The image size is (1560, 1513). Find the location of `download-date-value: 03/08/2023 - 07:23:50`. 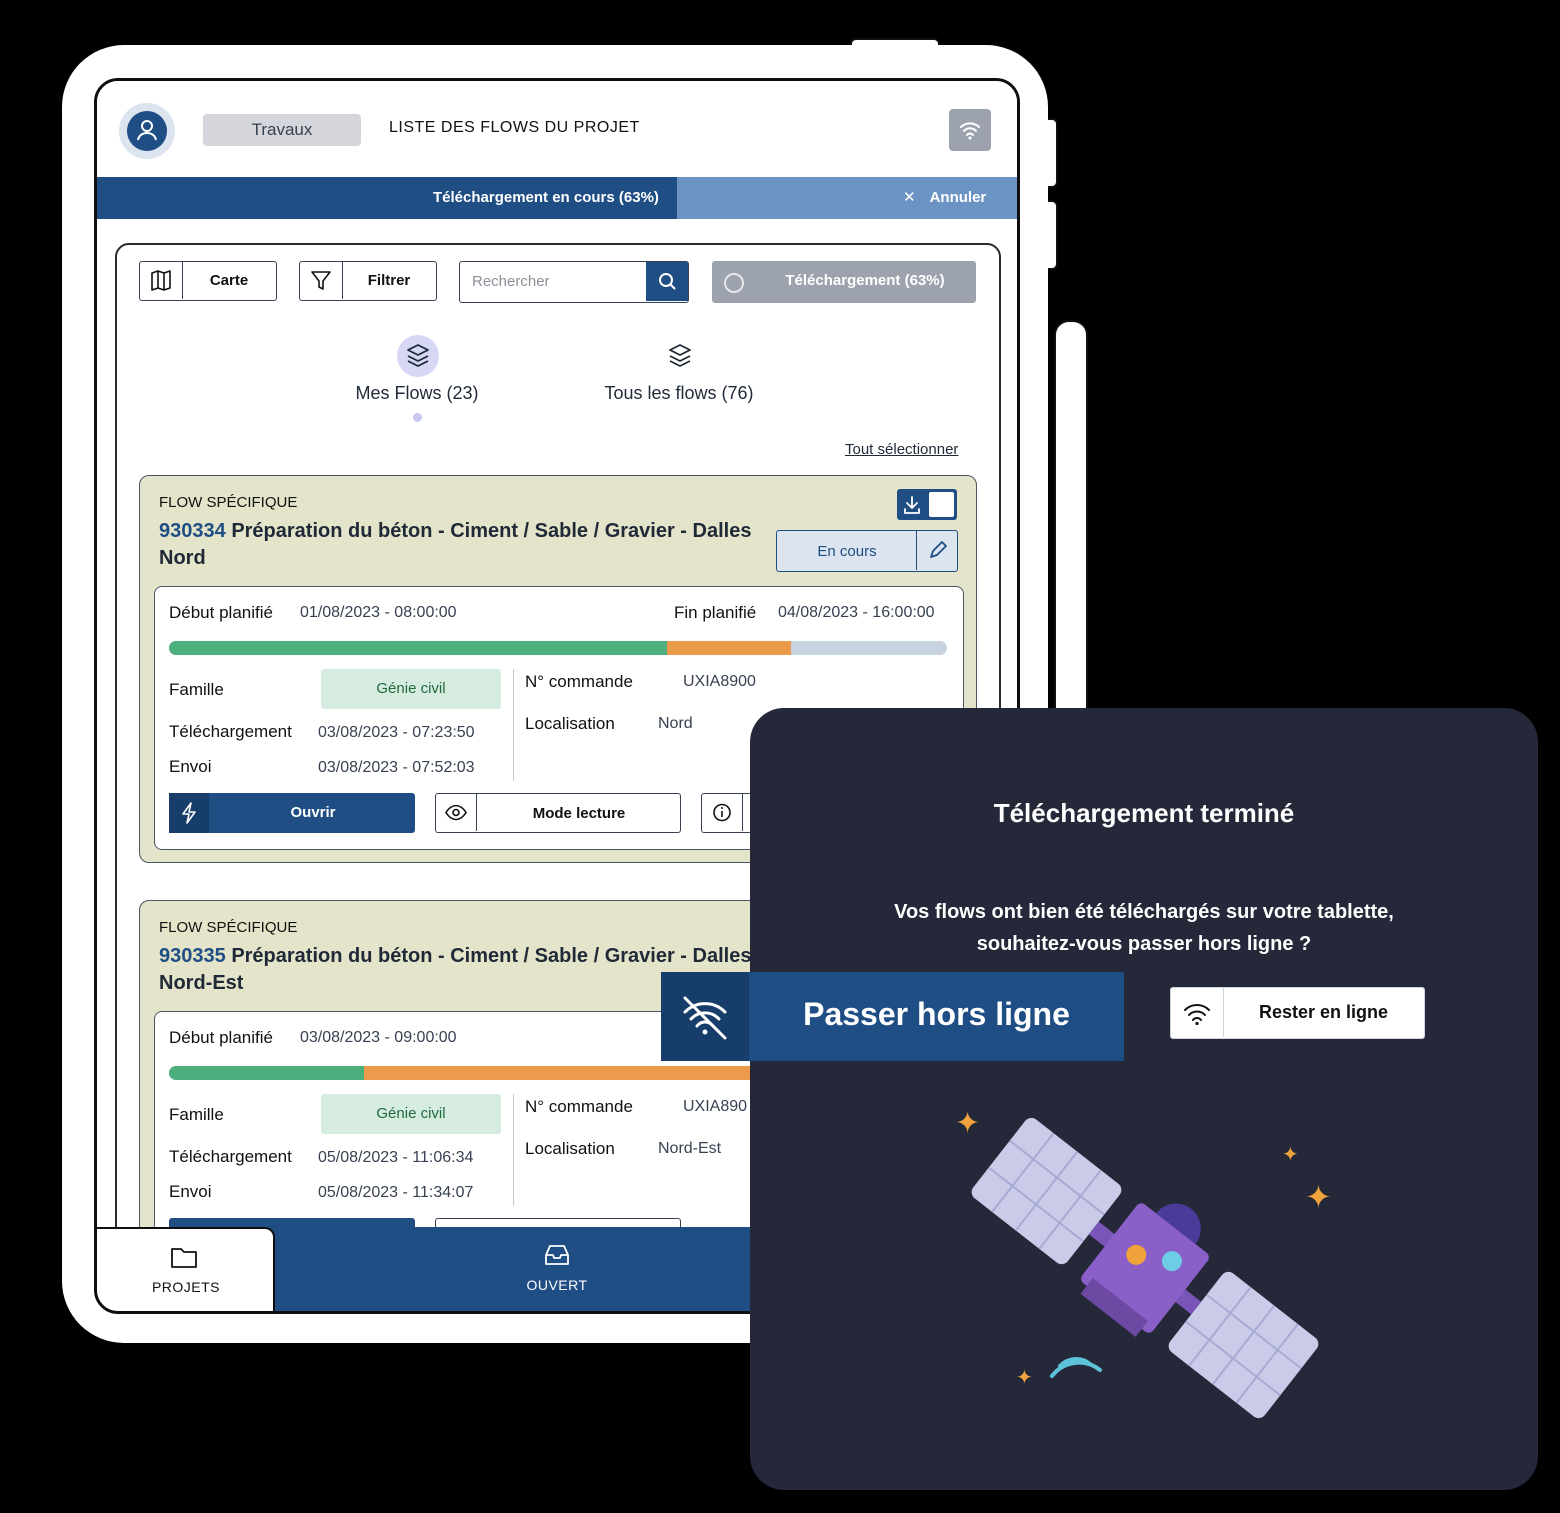

download-date-value: 03/08/2023 - 07:23:50 is located at coordinates (396, 732).